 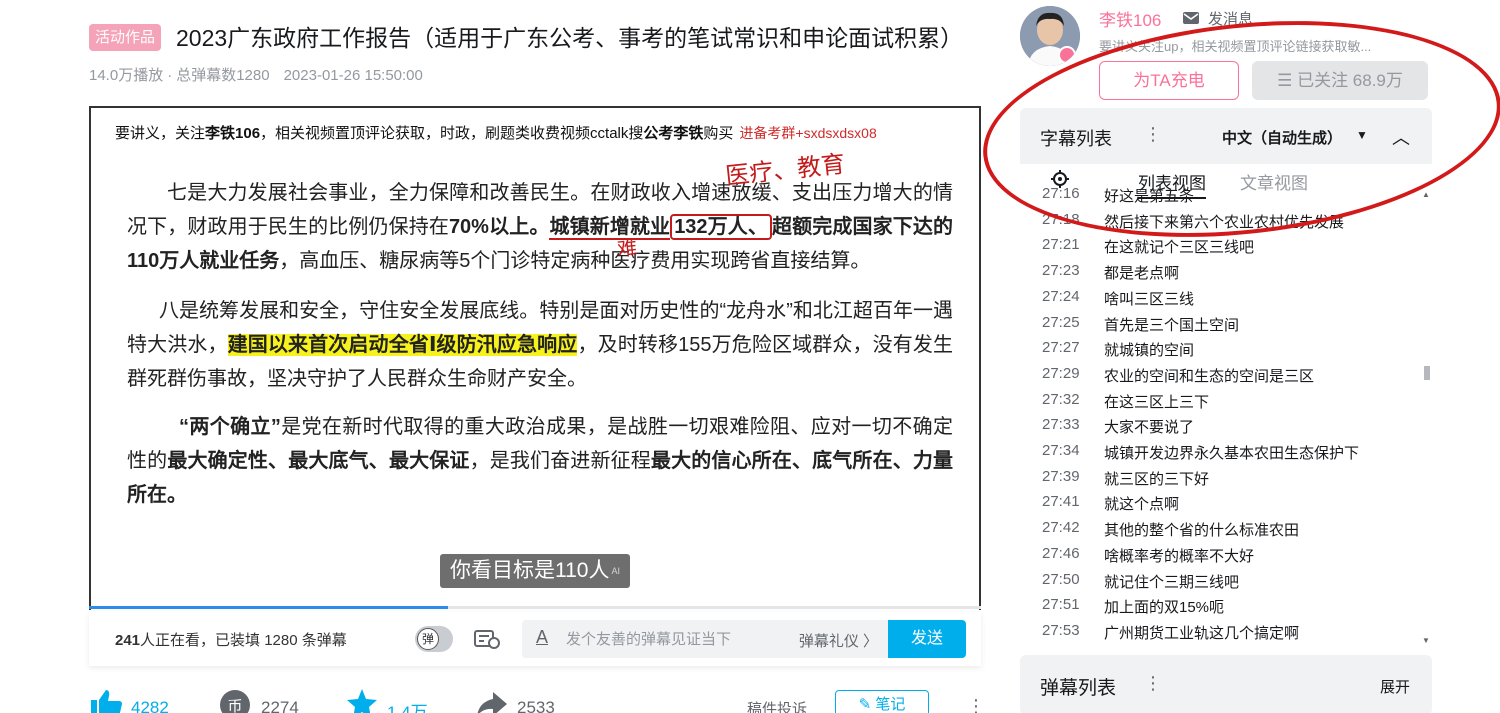 What do you see at coordinates (882, 701) in the screenshot?
I see `note-button: ✎ 笔记` at bounding box center [882, 701].